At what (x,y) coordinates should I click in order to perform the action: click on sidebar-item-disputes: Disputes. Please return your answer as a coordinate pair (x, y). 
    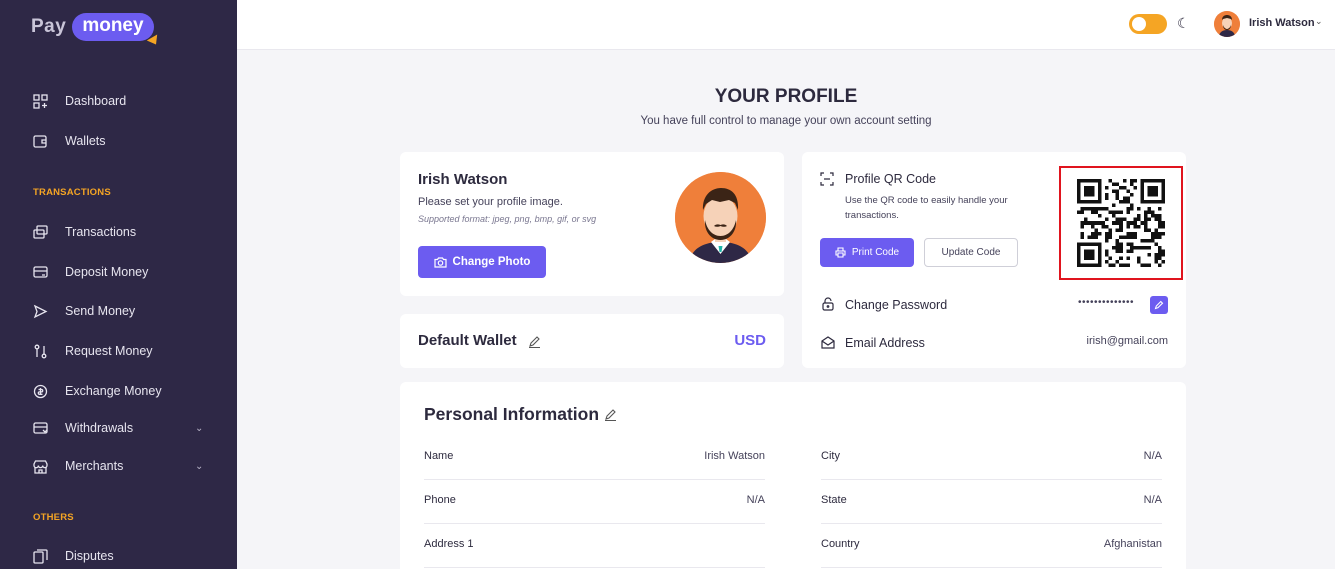
    Looking at the image, I should click on (118, 556).